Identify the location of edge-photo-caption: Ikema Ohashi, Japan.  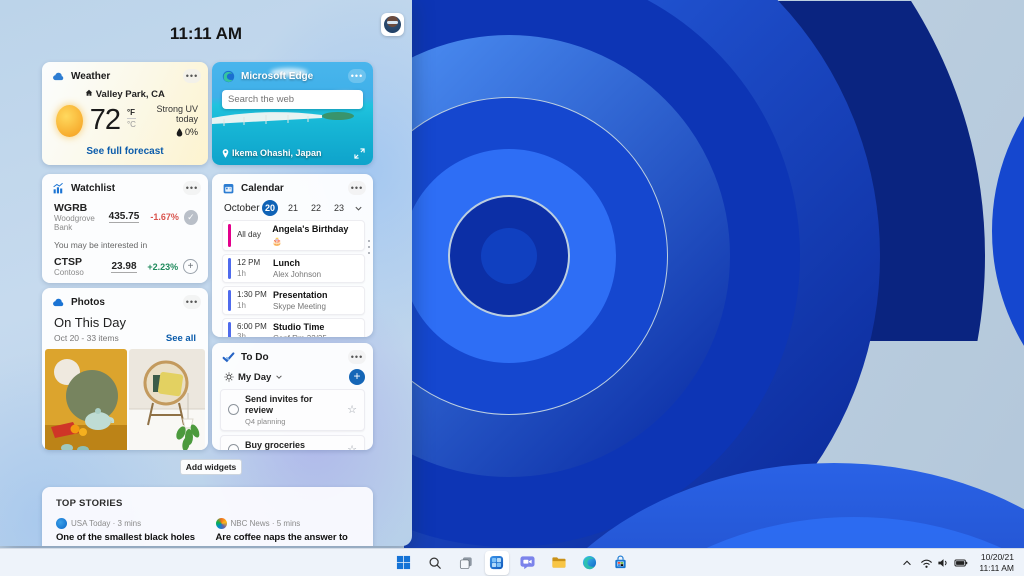
(272, 153).